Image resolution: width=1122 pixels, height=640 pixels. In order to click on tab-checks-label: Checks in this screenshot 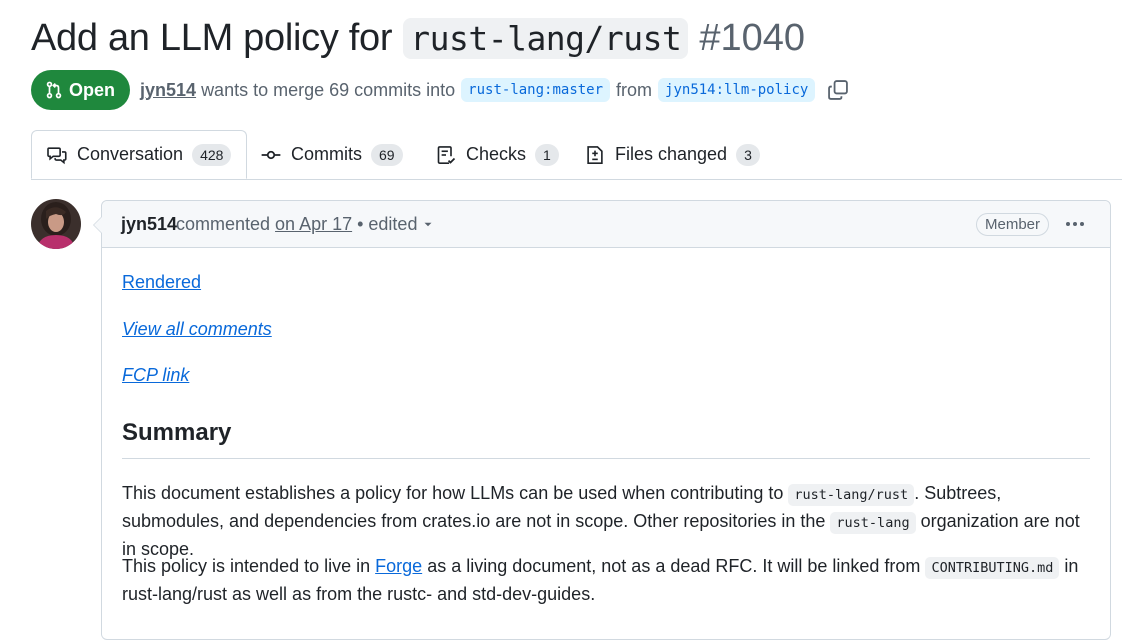, I will do `click(496, 154)`.